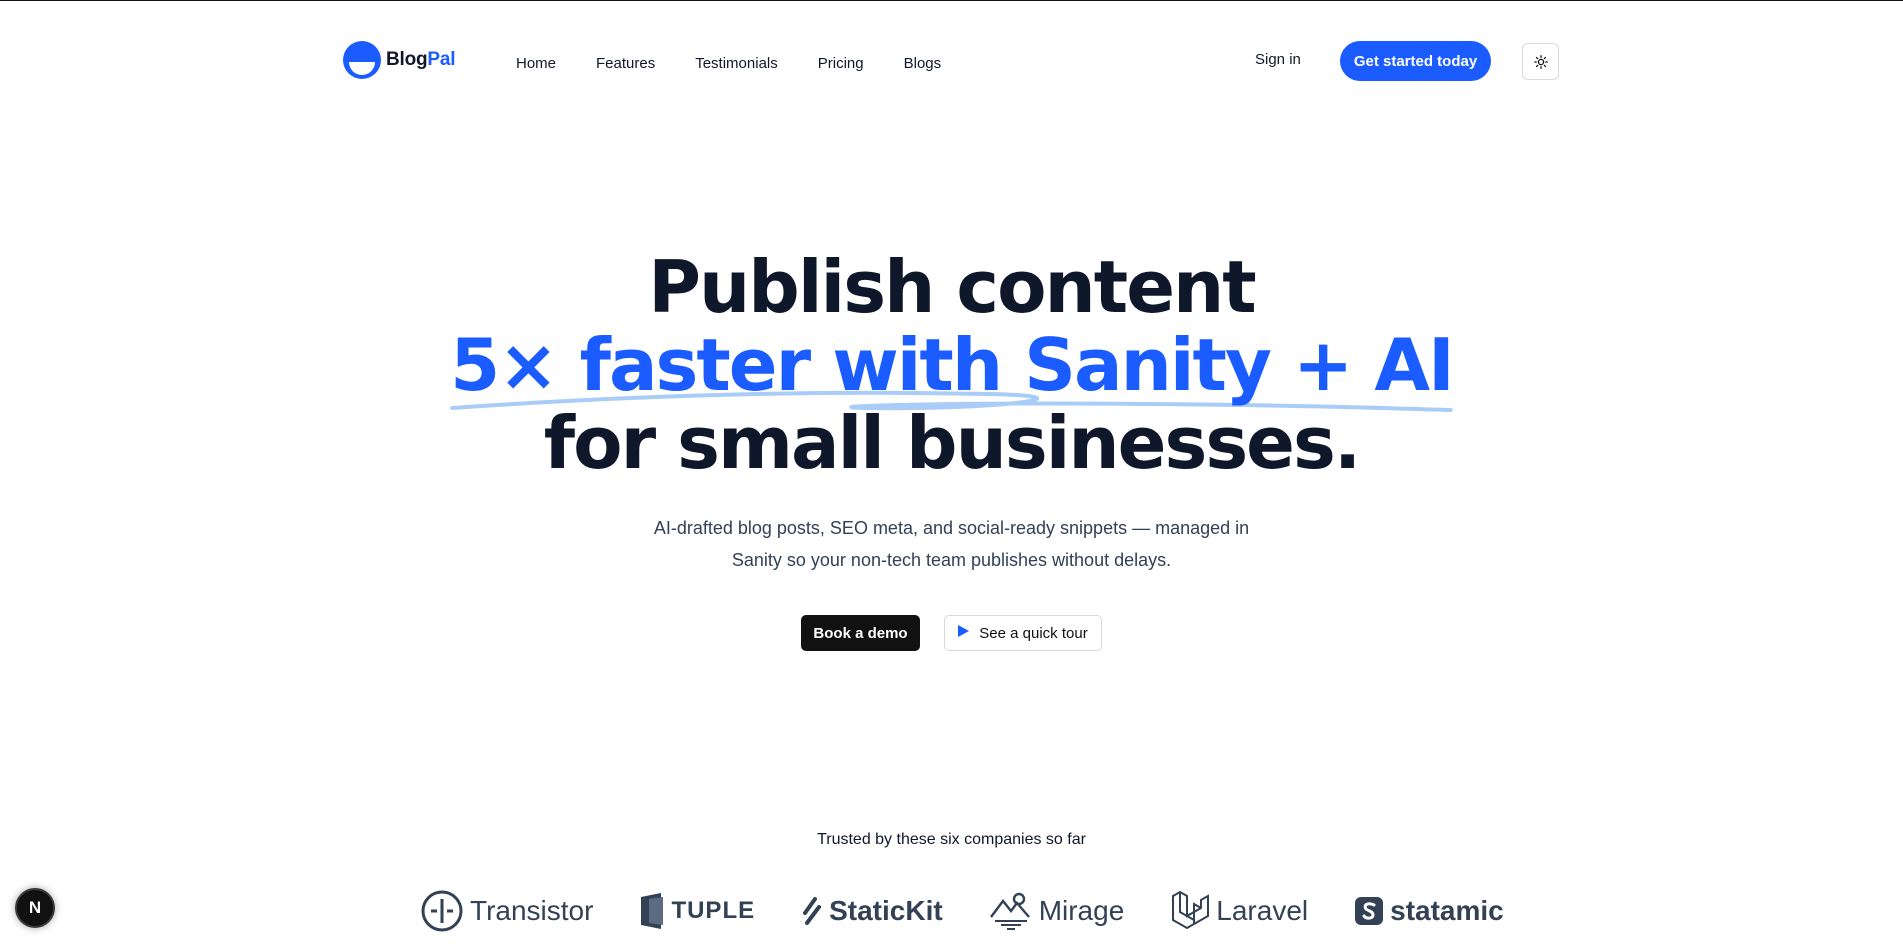  I want to click on brand-name: BlogPal, so click(421, 60).